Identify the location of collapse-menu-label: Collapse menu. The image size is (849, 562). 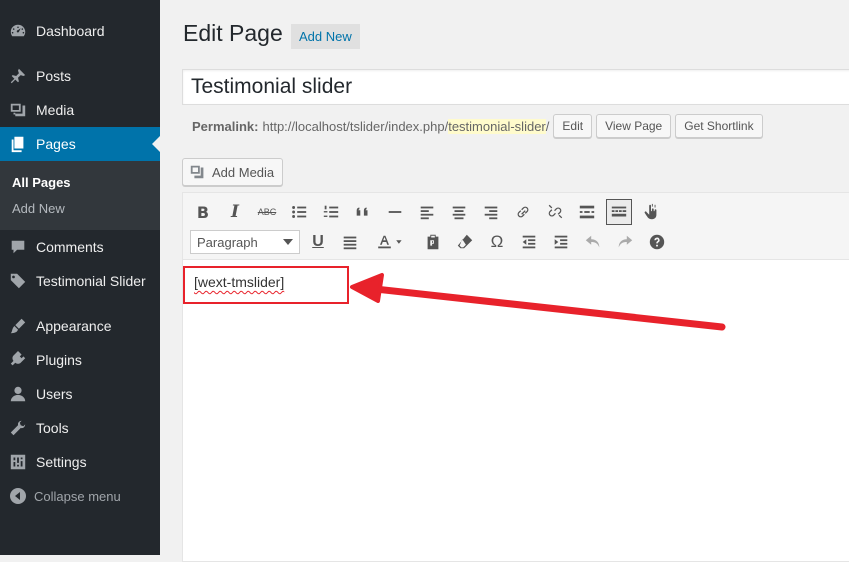
(77, 496).